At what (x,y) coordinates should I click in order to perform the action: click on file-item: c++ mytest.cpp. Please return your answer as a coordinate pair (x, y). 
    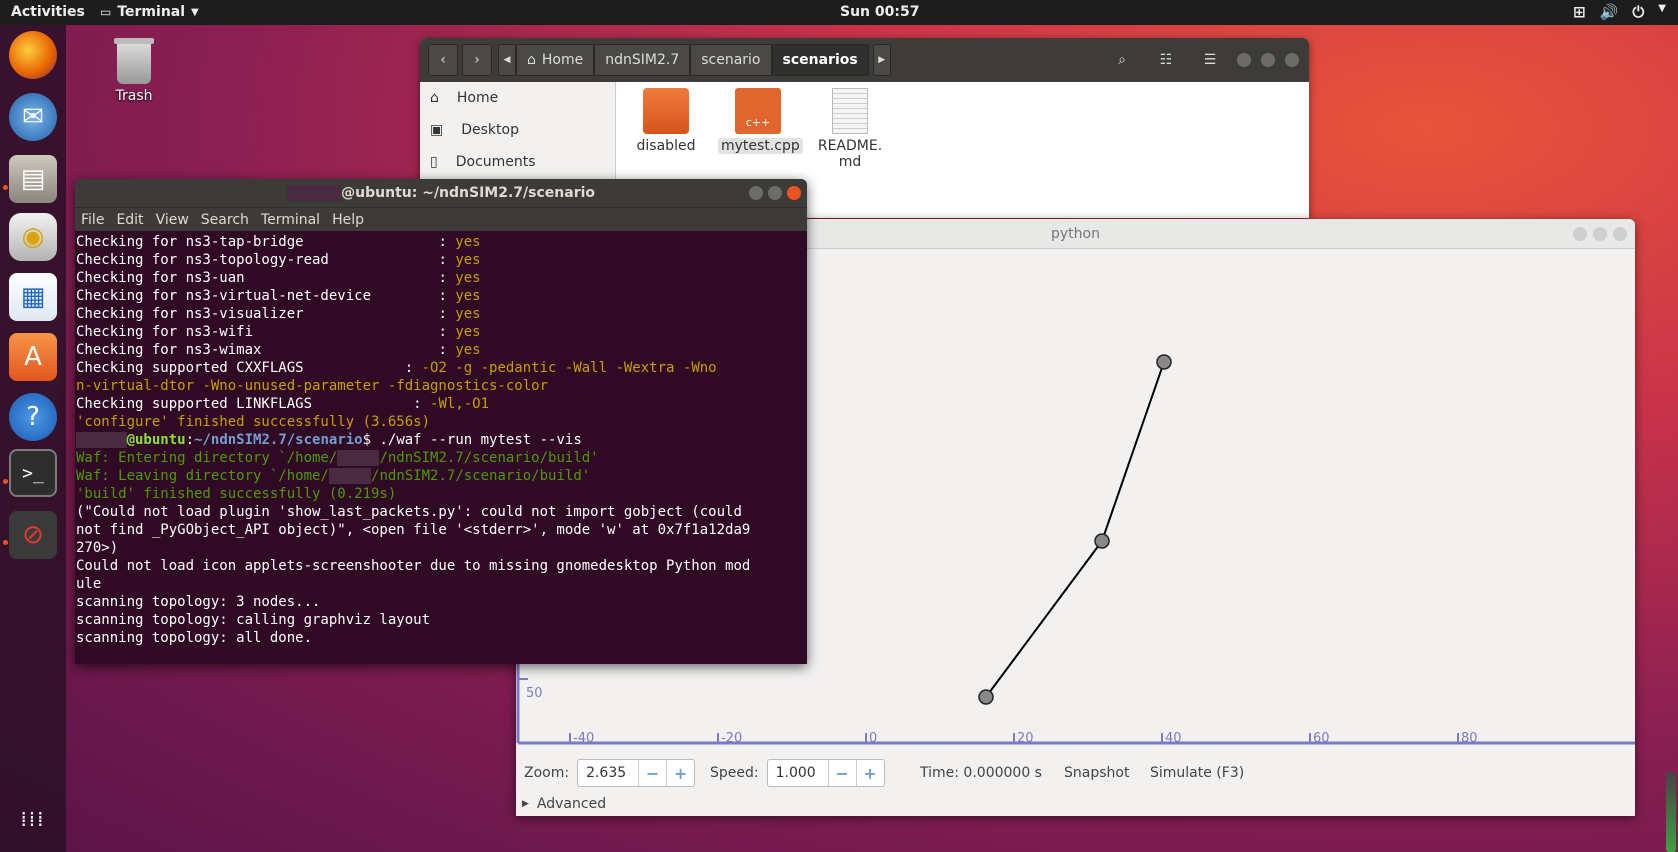
    Looking at the image, I should click on (760, 121).